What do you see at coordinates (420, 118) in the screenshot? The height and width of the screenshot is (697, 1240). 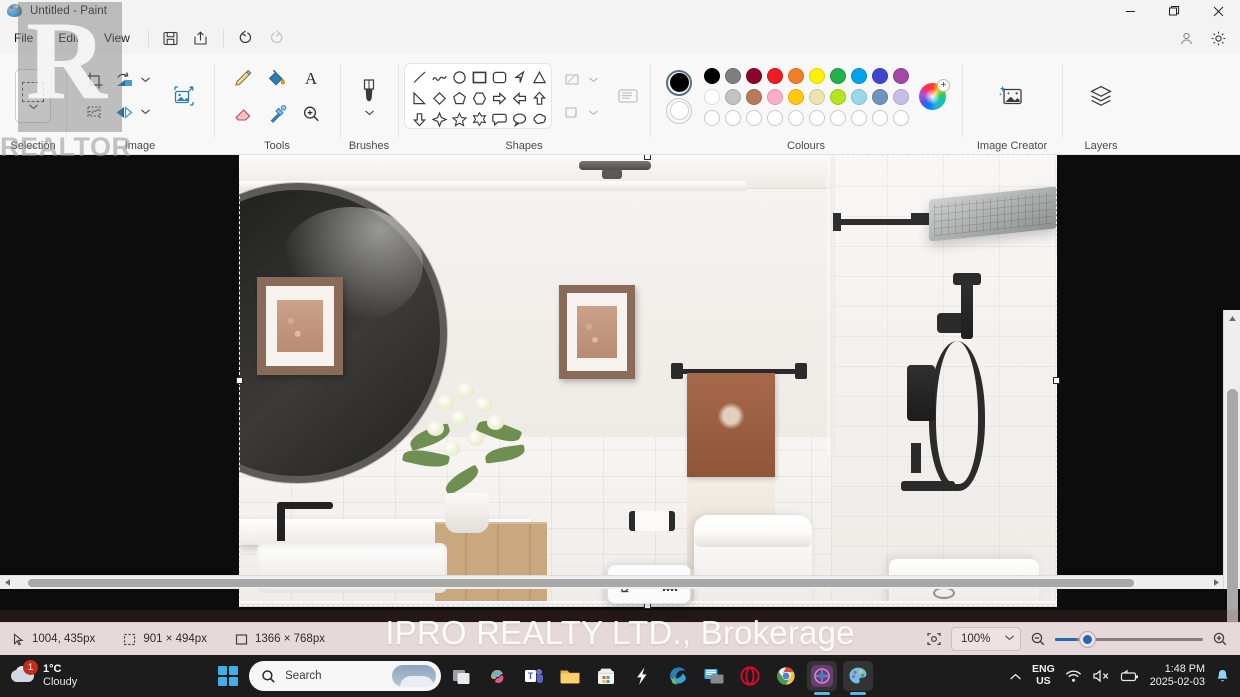 I see `shape-down-arrow` at bounding box center [420, 118].